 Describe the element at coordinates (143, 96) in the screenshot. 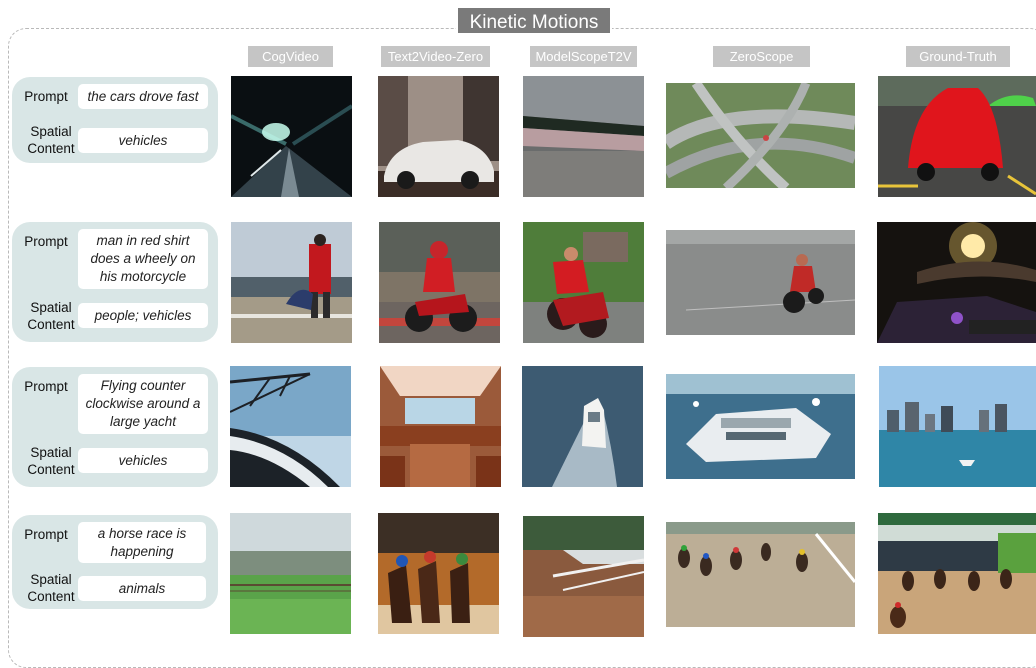

I see `prompt-text: the cars drove fast` at that location.